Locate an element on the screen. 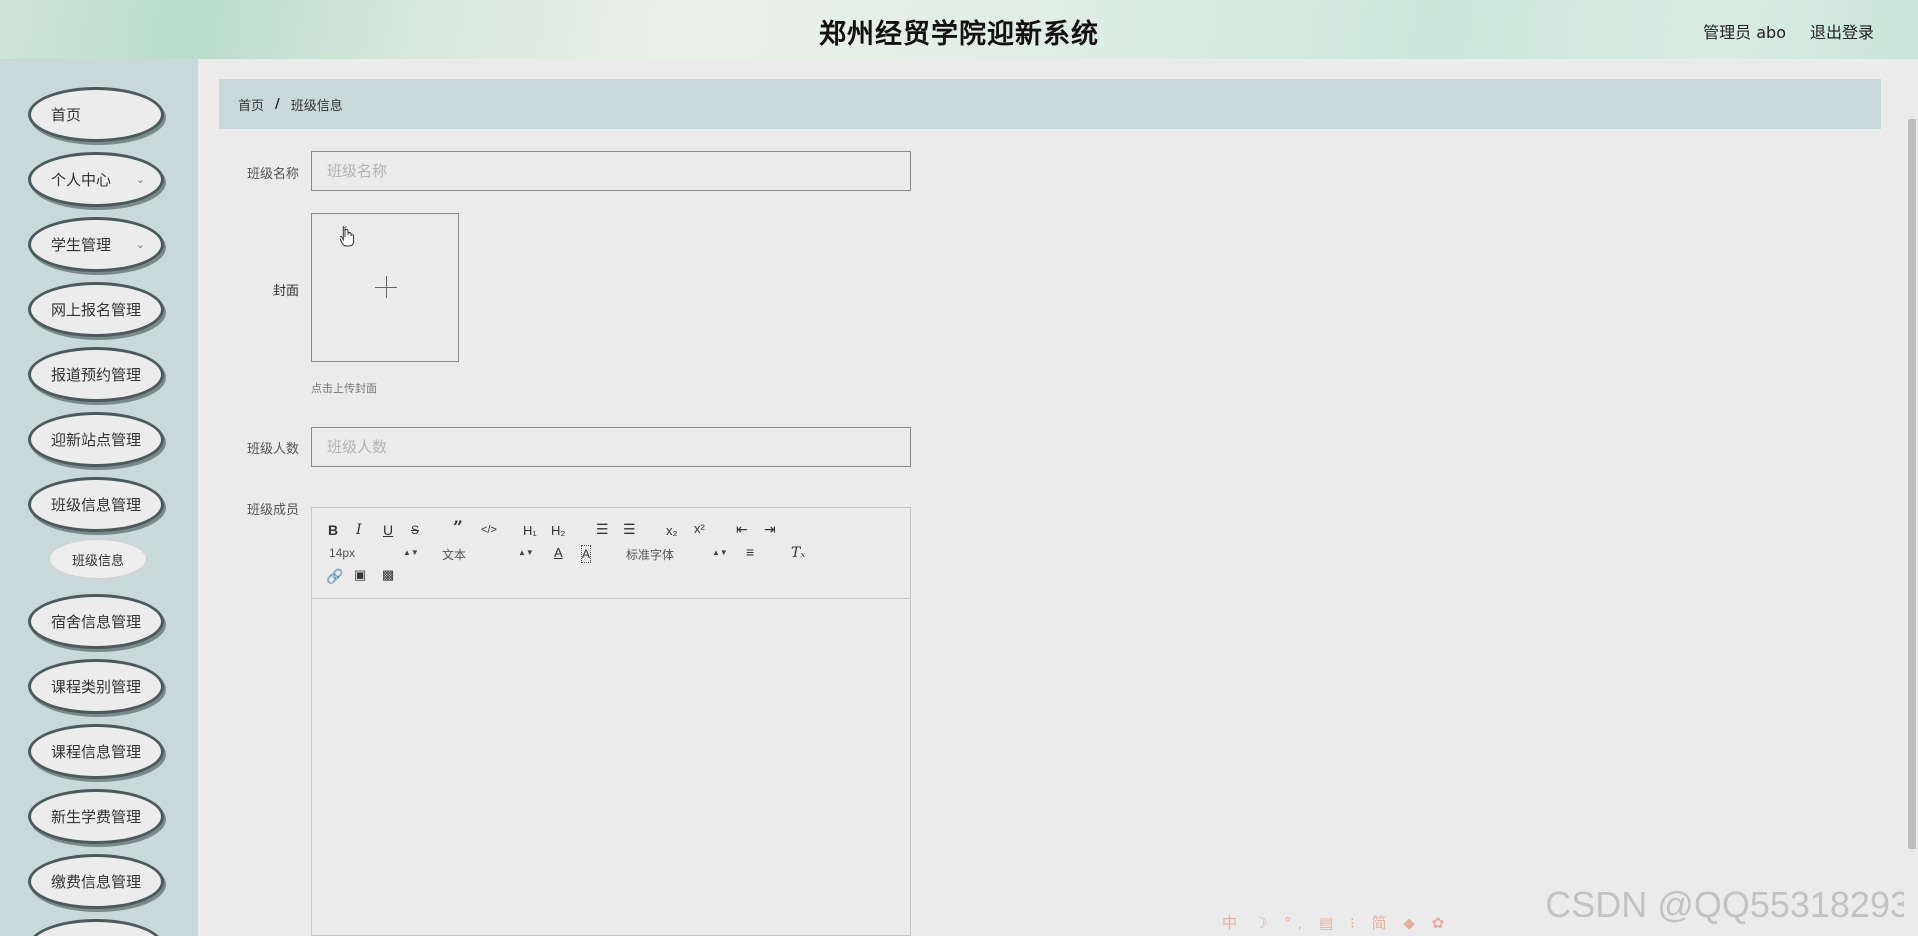  outdent-icon: ⇤ is located at coordinates (742, 529).